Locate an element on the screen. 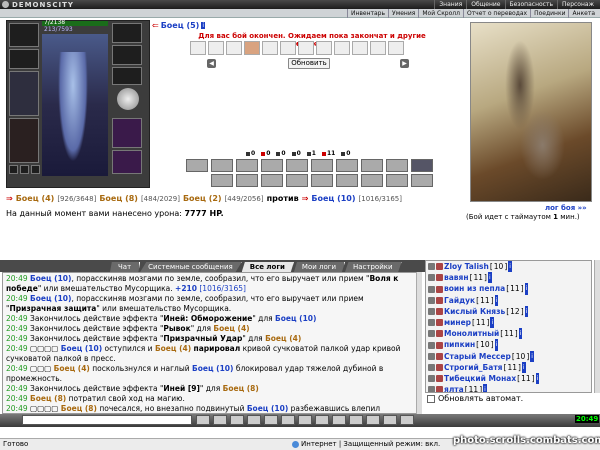  battle-log-link: лог боя »» is located at coordinates (566, 208).